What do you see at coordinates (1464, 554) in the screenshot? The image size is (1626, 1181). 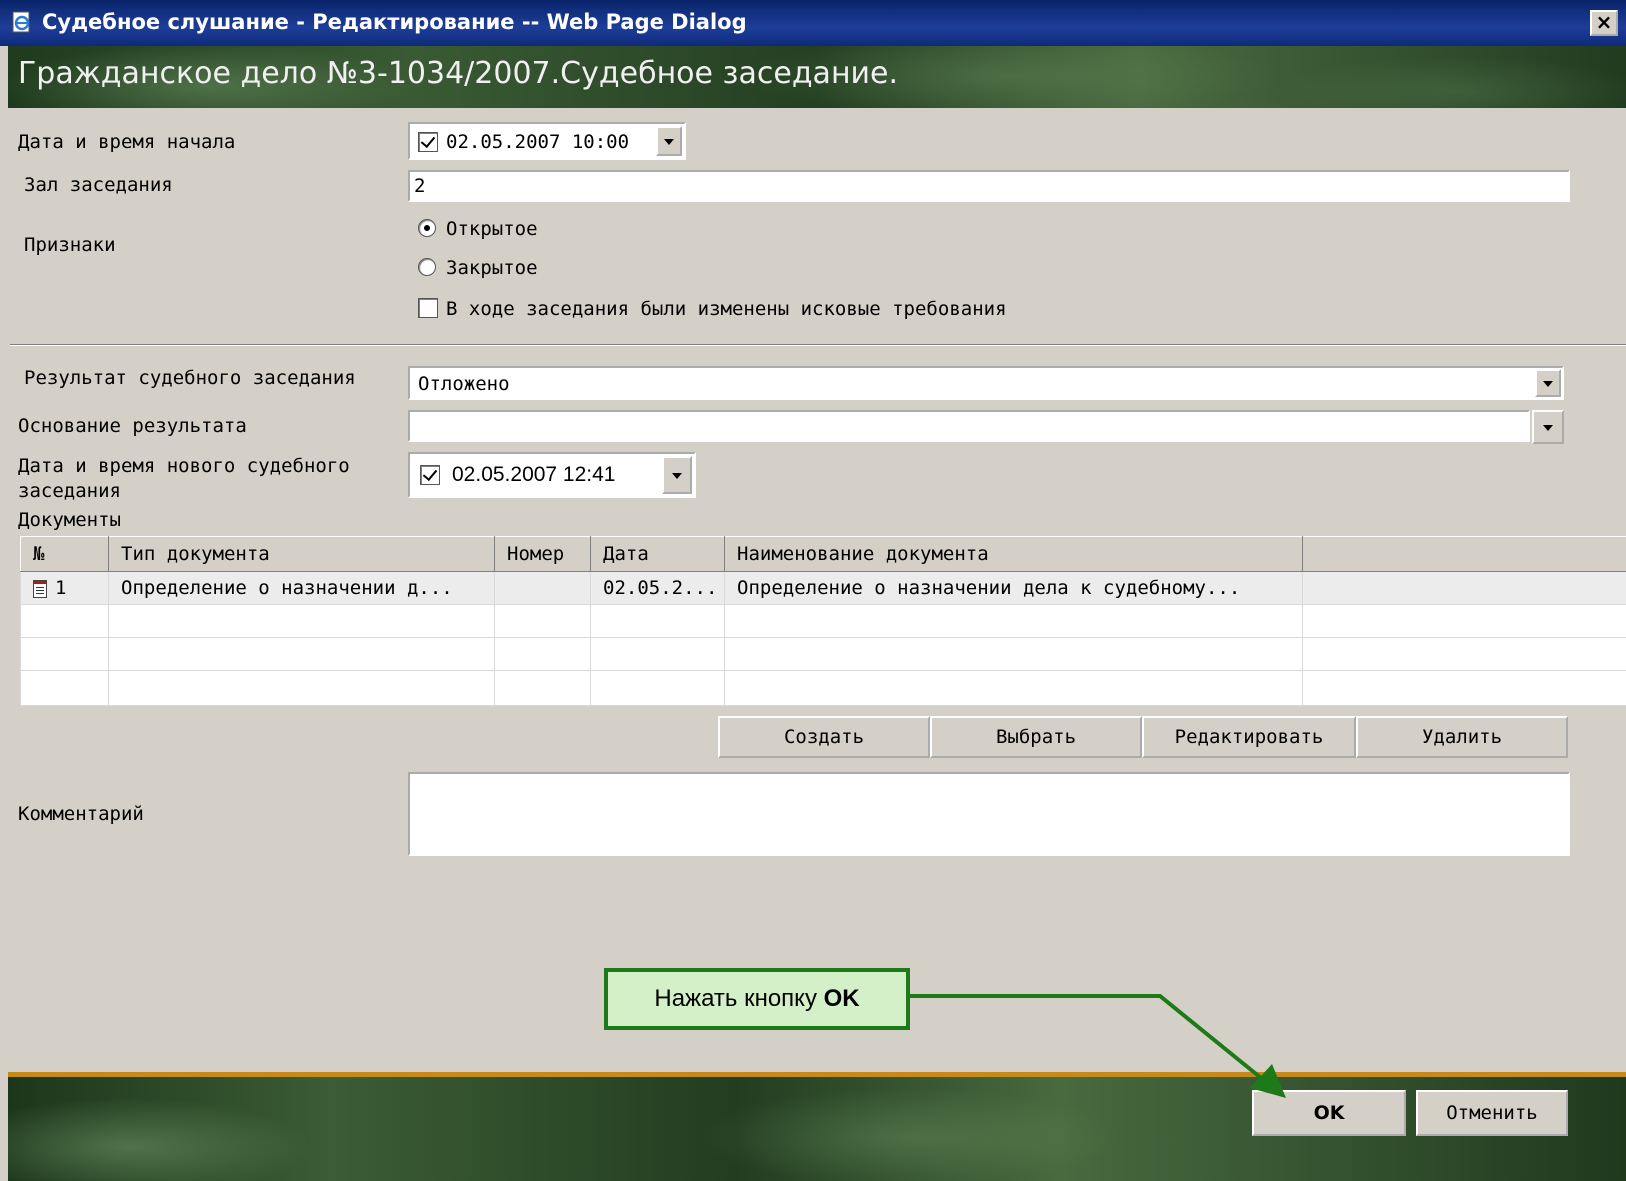 I see `col-header-extra` at bounding box center [1464, 554].